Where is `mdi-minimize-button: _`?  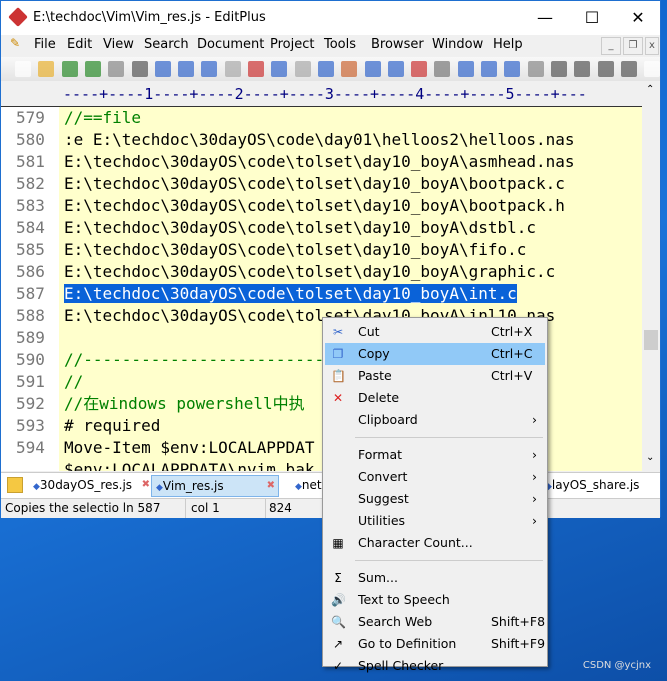
mdi-minimize-button: _ is located at coordinates (611, 46).